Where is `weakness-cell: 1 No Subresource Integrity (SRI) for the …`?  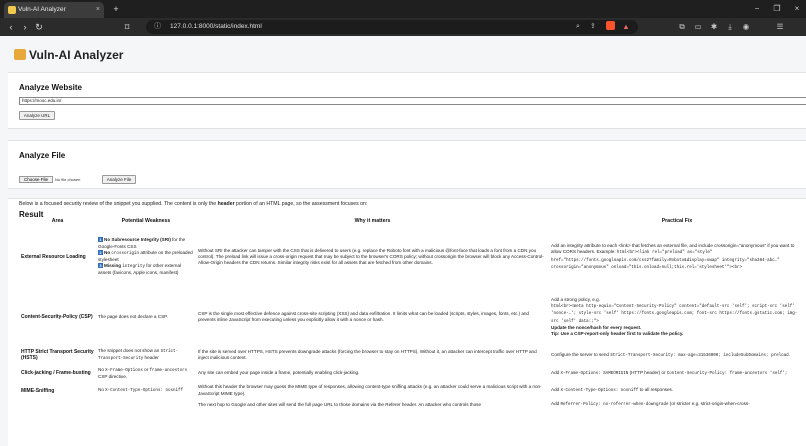
weakness-cell: 1 No Subresource Integrity (SRI) for the … is located at coordinates (145, 256).